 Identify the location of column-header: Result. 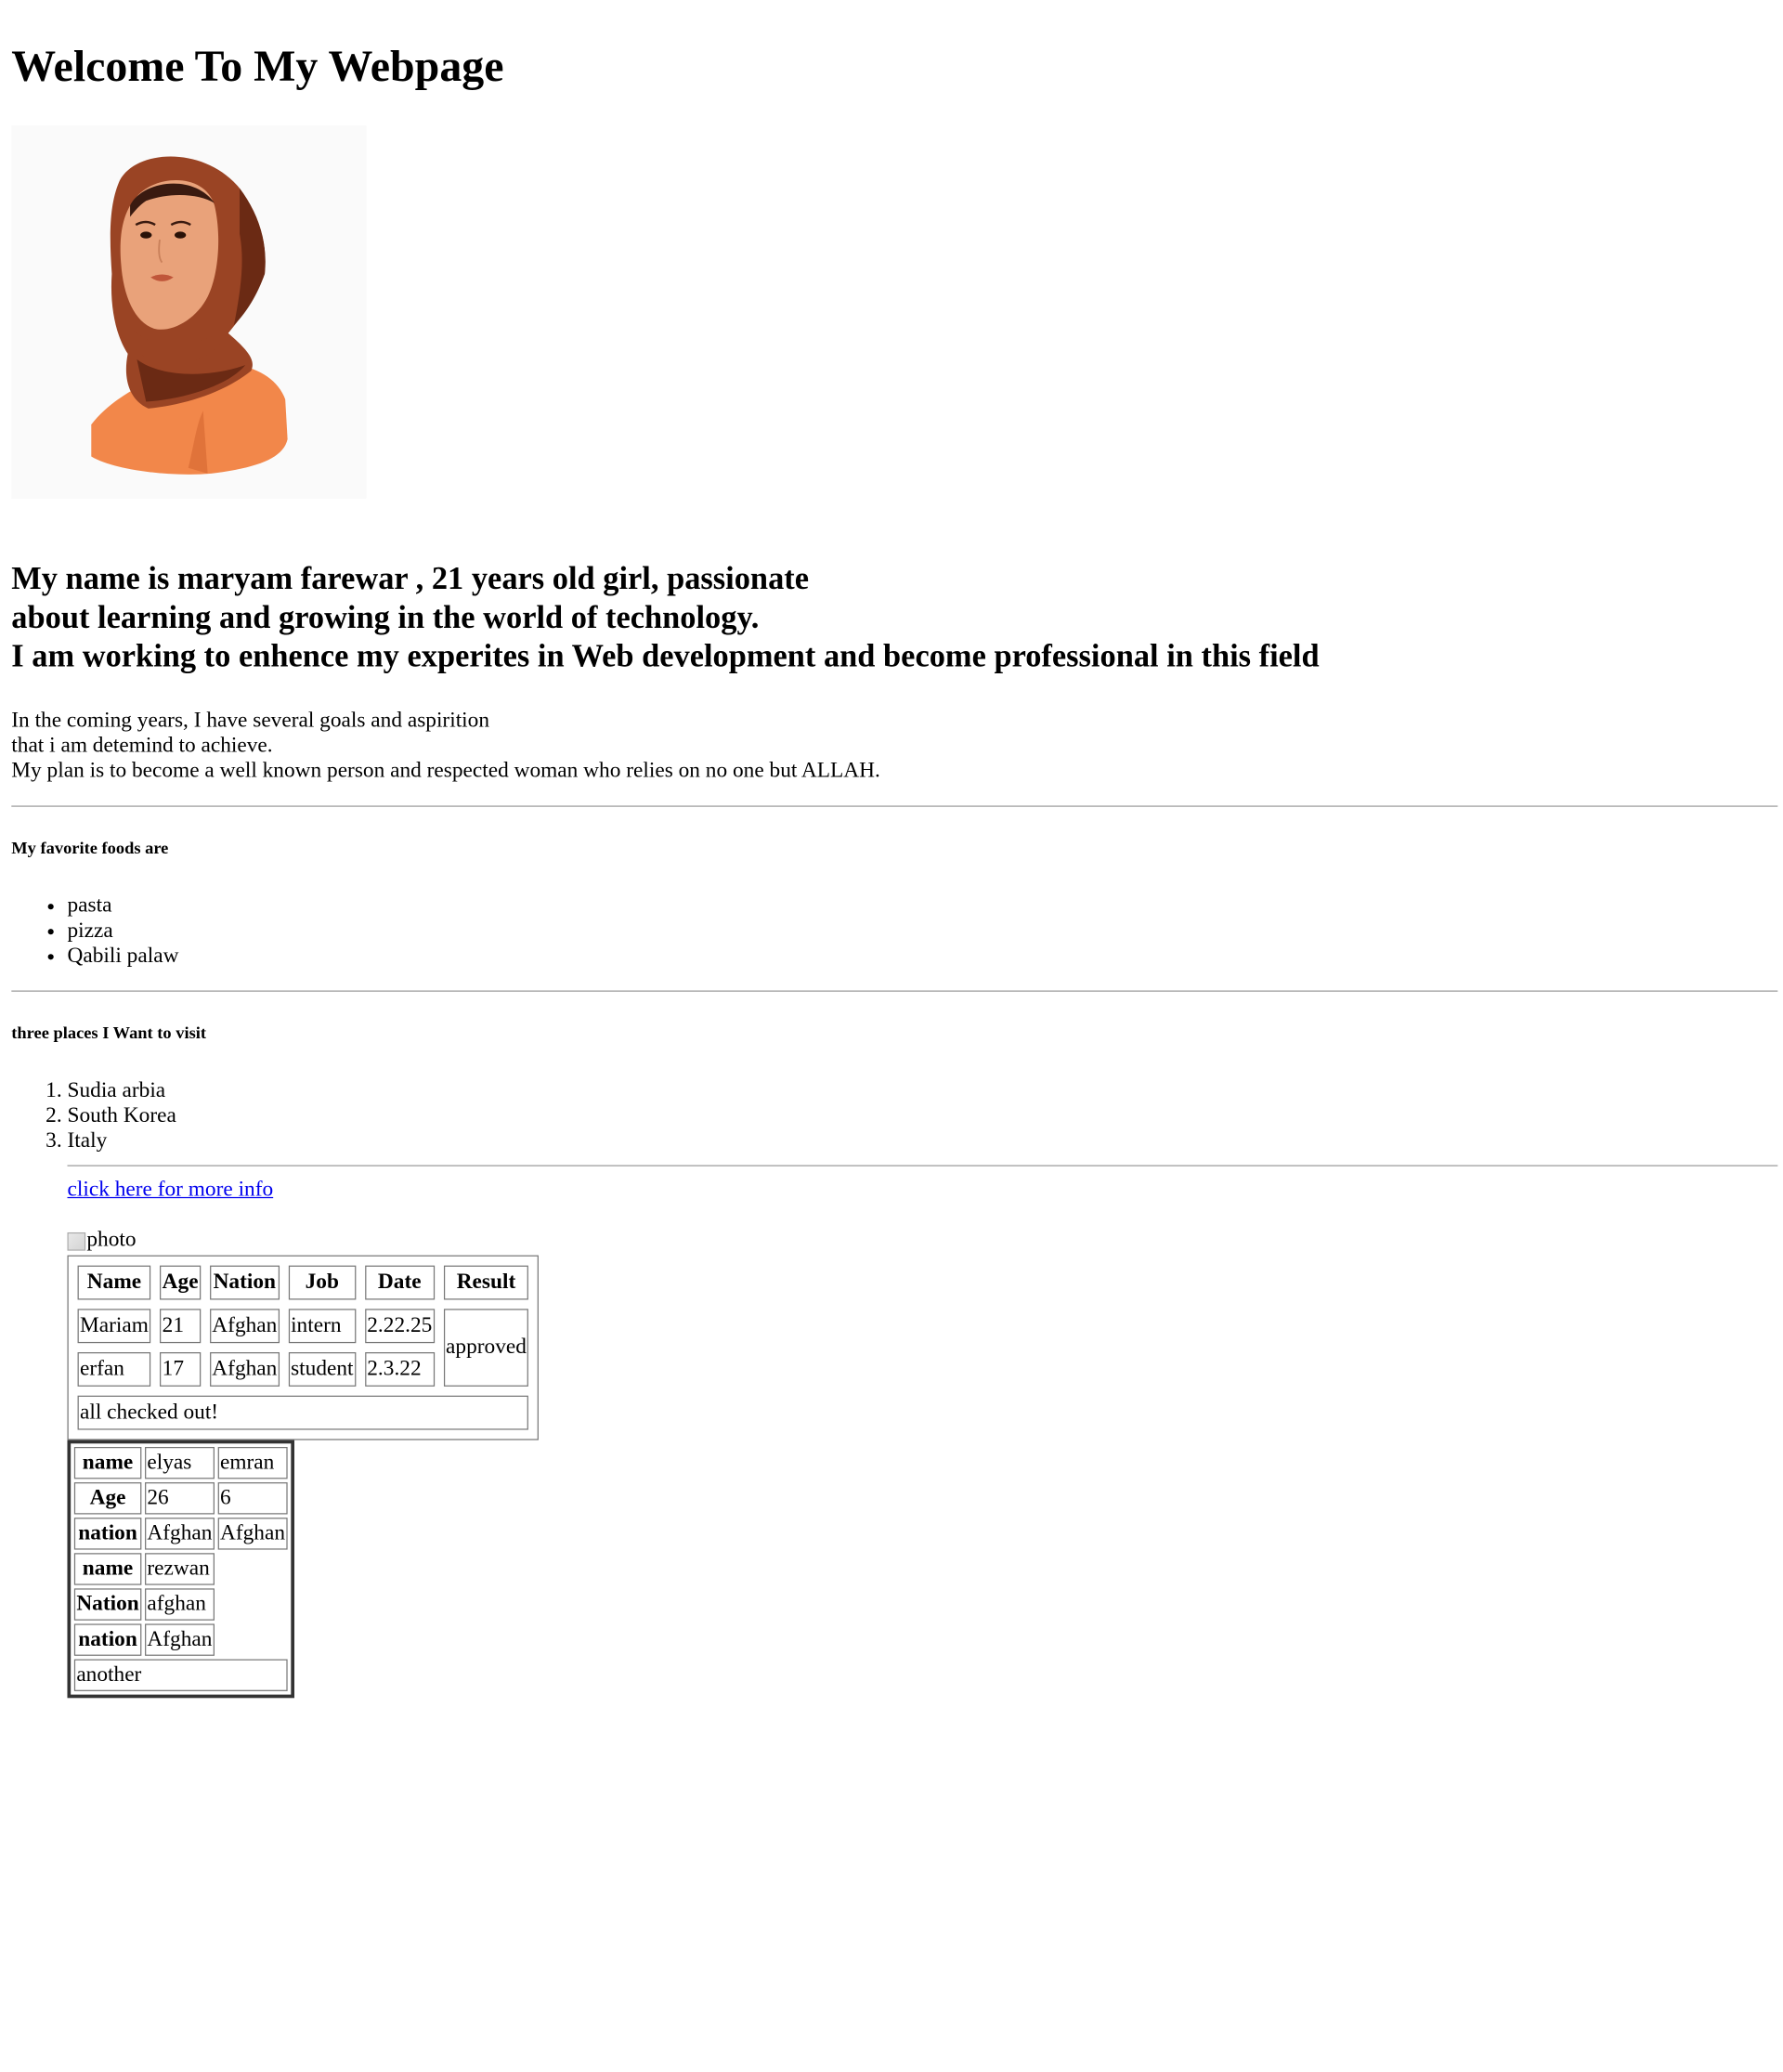
(486, 1282).